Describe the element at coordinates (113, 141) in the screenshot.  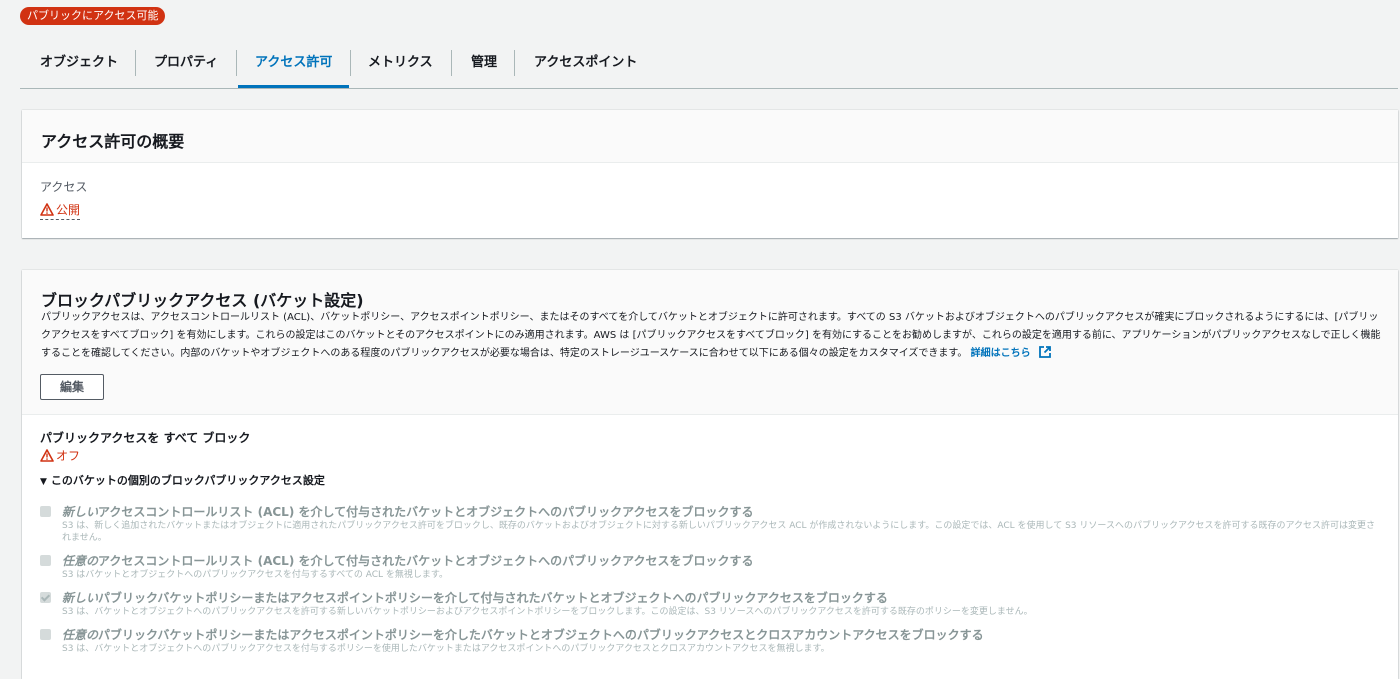
I see `panel-title: アクセス許可の概要` at that location.